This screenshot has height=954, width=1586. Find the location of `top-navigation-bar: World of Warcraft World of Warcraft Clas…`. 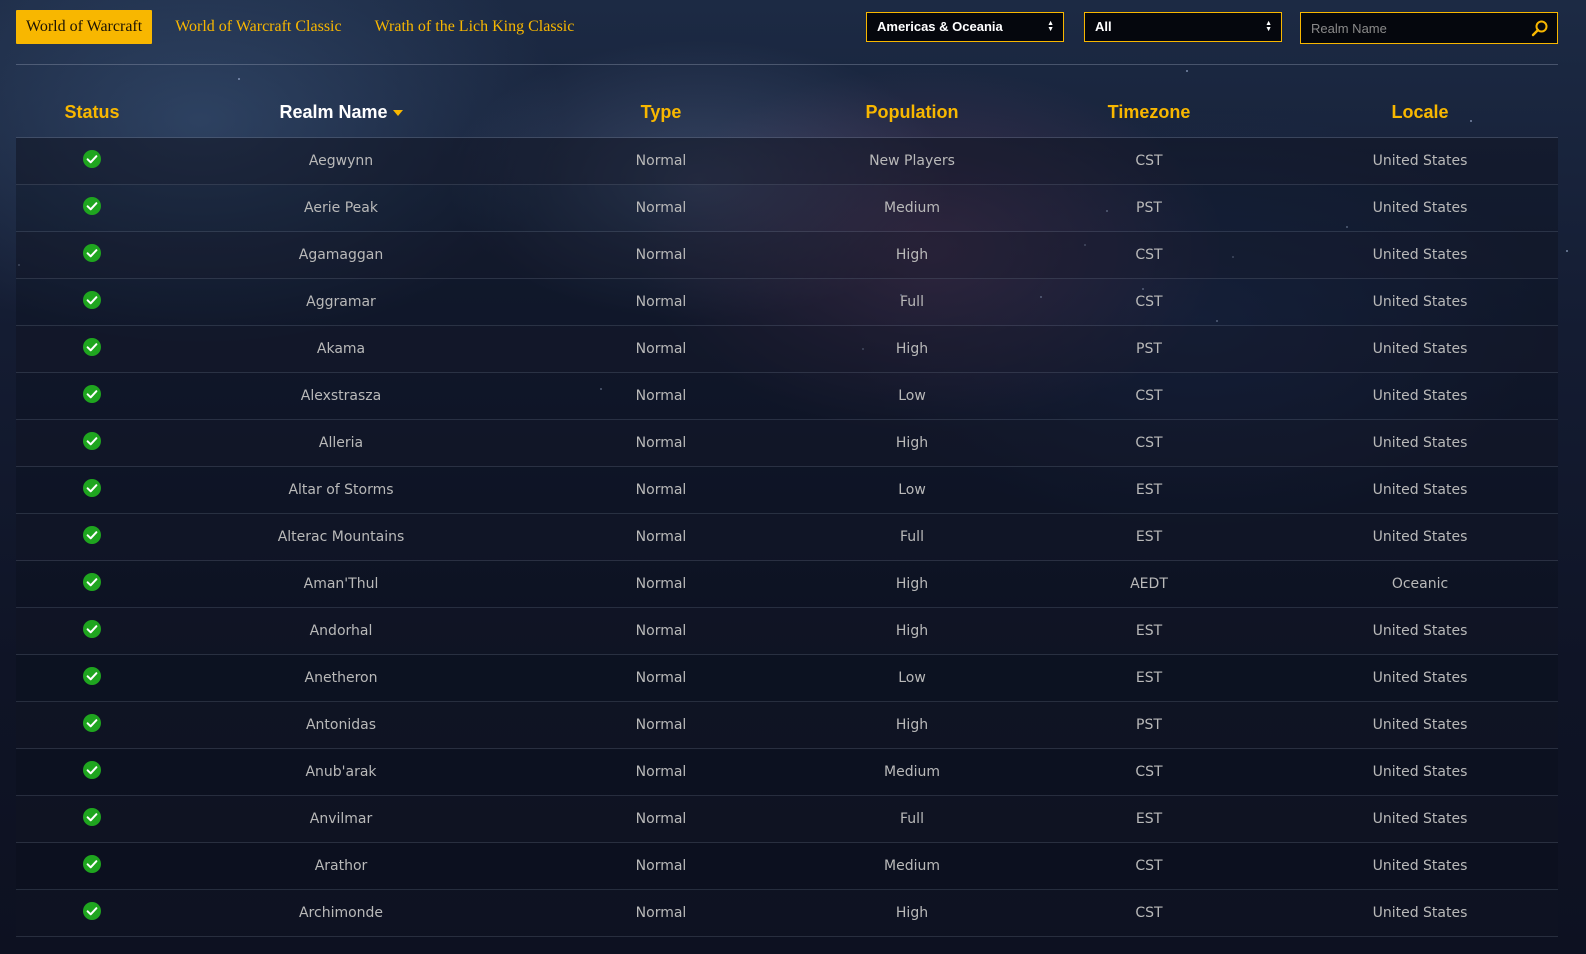

top-navigation-bar: World of Warcraft World of Warcraft Clas… is located at coordinates (797, 28).